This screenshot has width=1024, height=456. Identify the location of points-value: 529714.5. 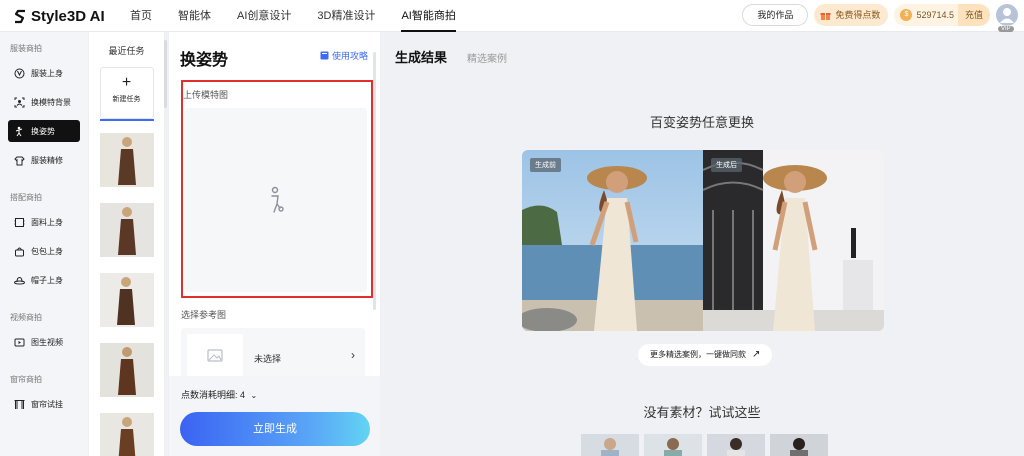
(935, 15).